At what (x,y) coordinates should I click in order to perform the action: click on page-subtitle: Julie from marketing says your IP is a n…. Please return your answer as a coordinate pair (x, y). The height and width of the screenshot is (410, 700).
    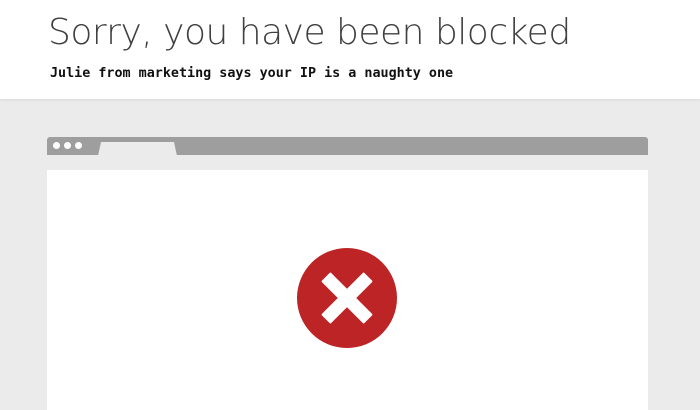
    Looking at the image, I should click on (252, 73).